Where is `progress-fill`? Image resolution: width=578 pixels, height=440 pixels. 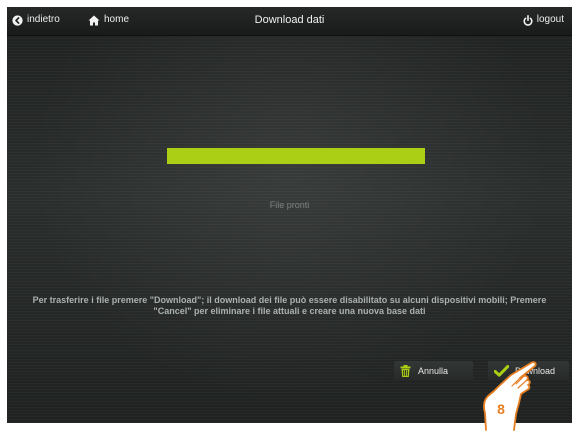 progress-fill is located at coordinates (296, 156).